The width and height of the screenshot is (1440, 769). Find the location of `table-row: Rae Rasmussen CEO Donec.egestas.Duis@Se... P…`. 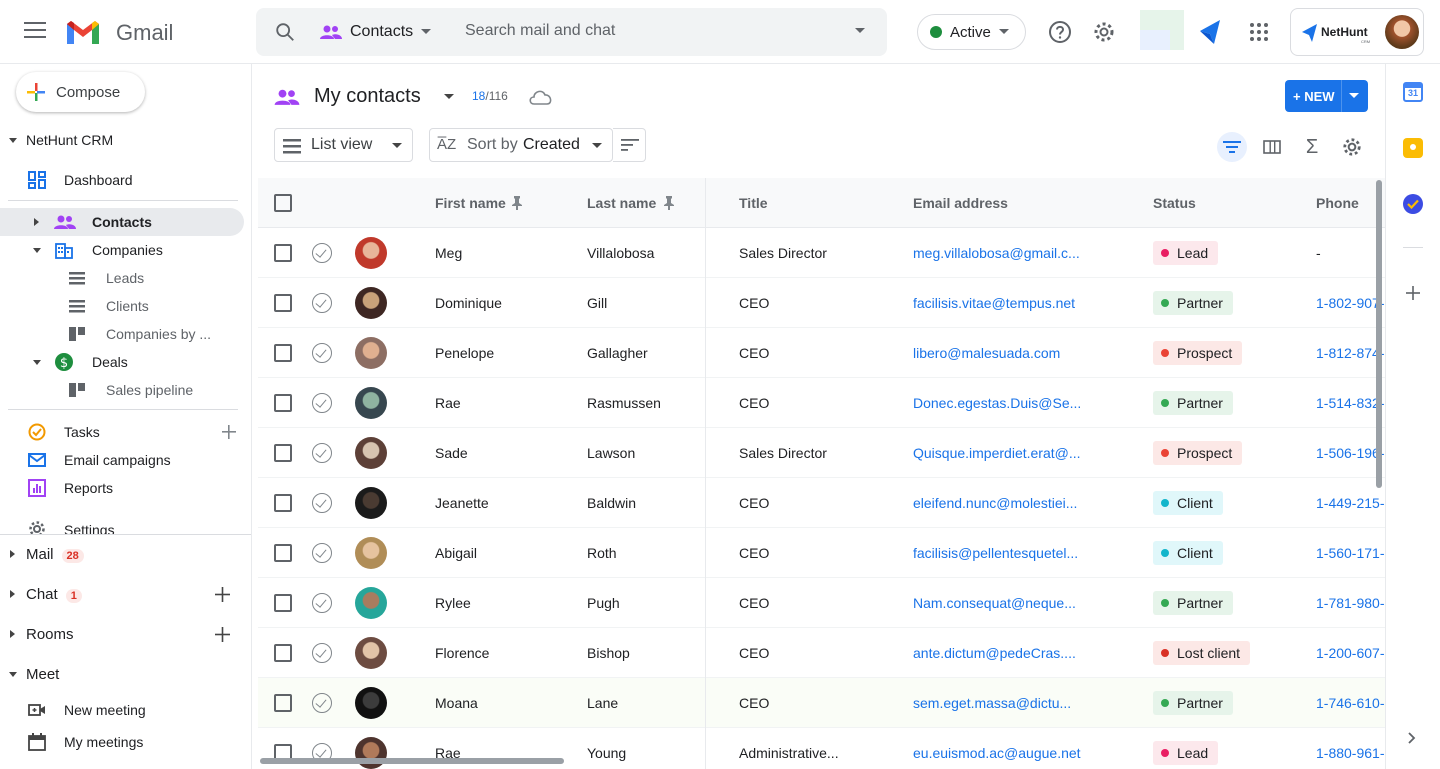

table-row: Rae Rasmussen CEO Donec.egestas.Duis@Se... P… is located at coordinates (821, 403).